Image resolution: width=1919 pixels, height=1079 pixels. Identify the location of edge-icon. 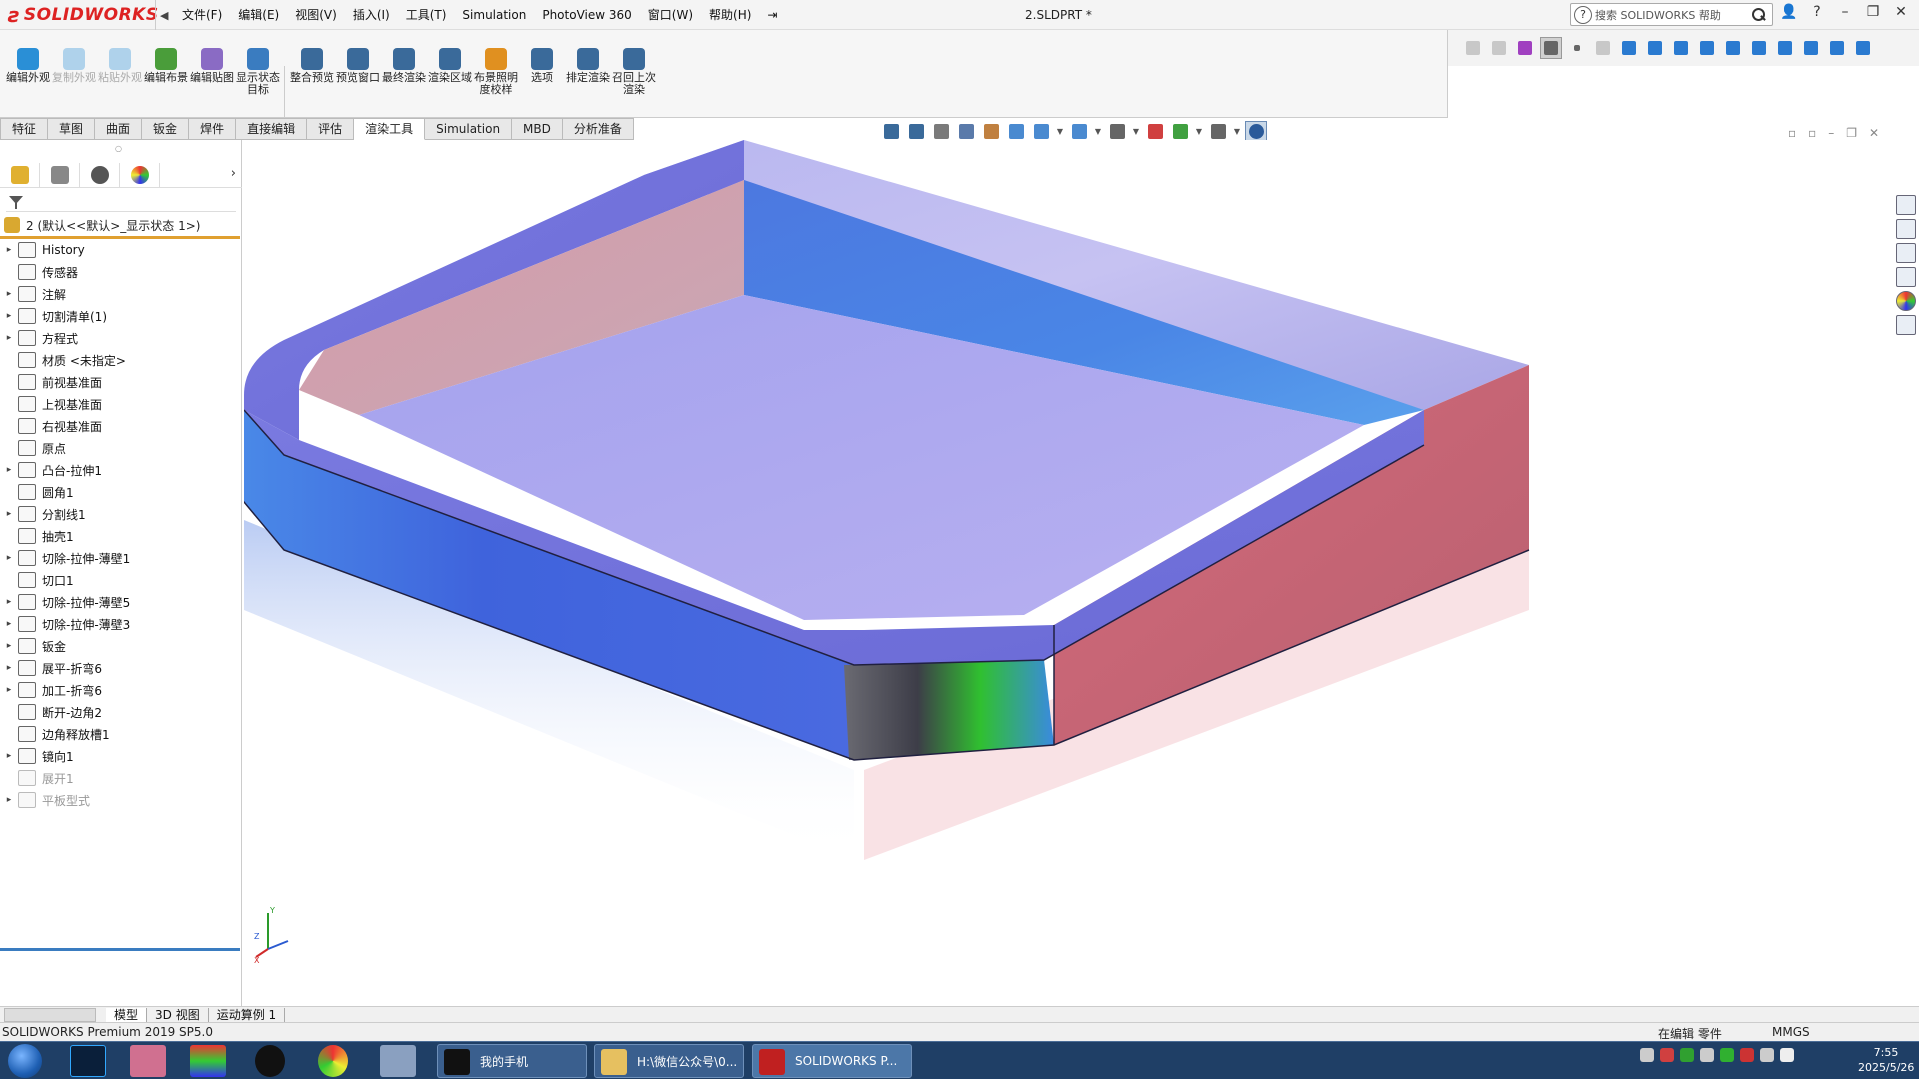
(1759, 48).